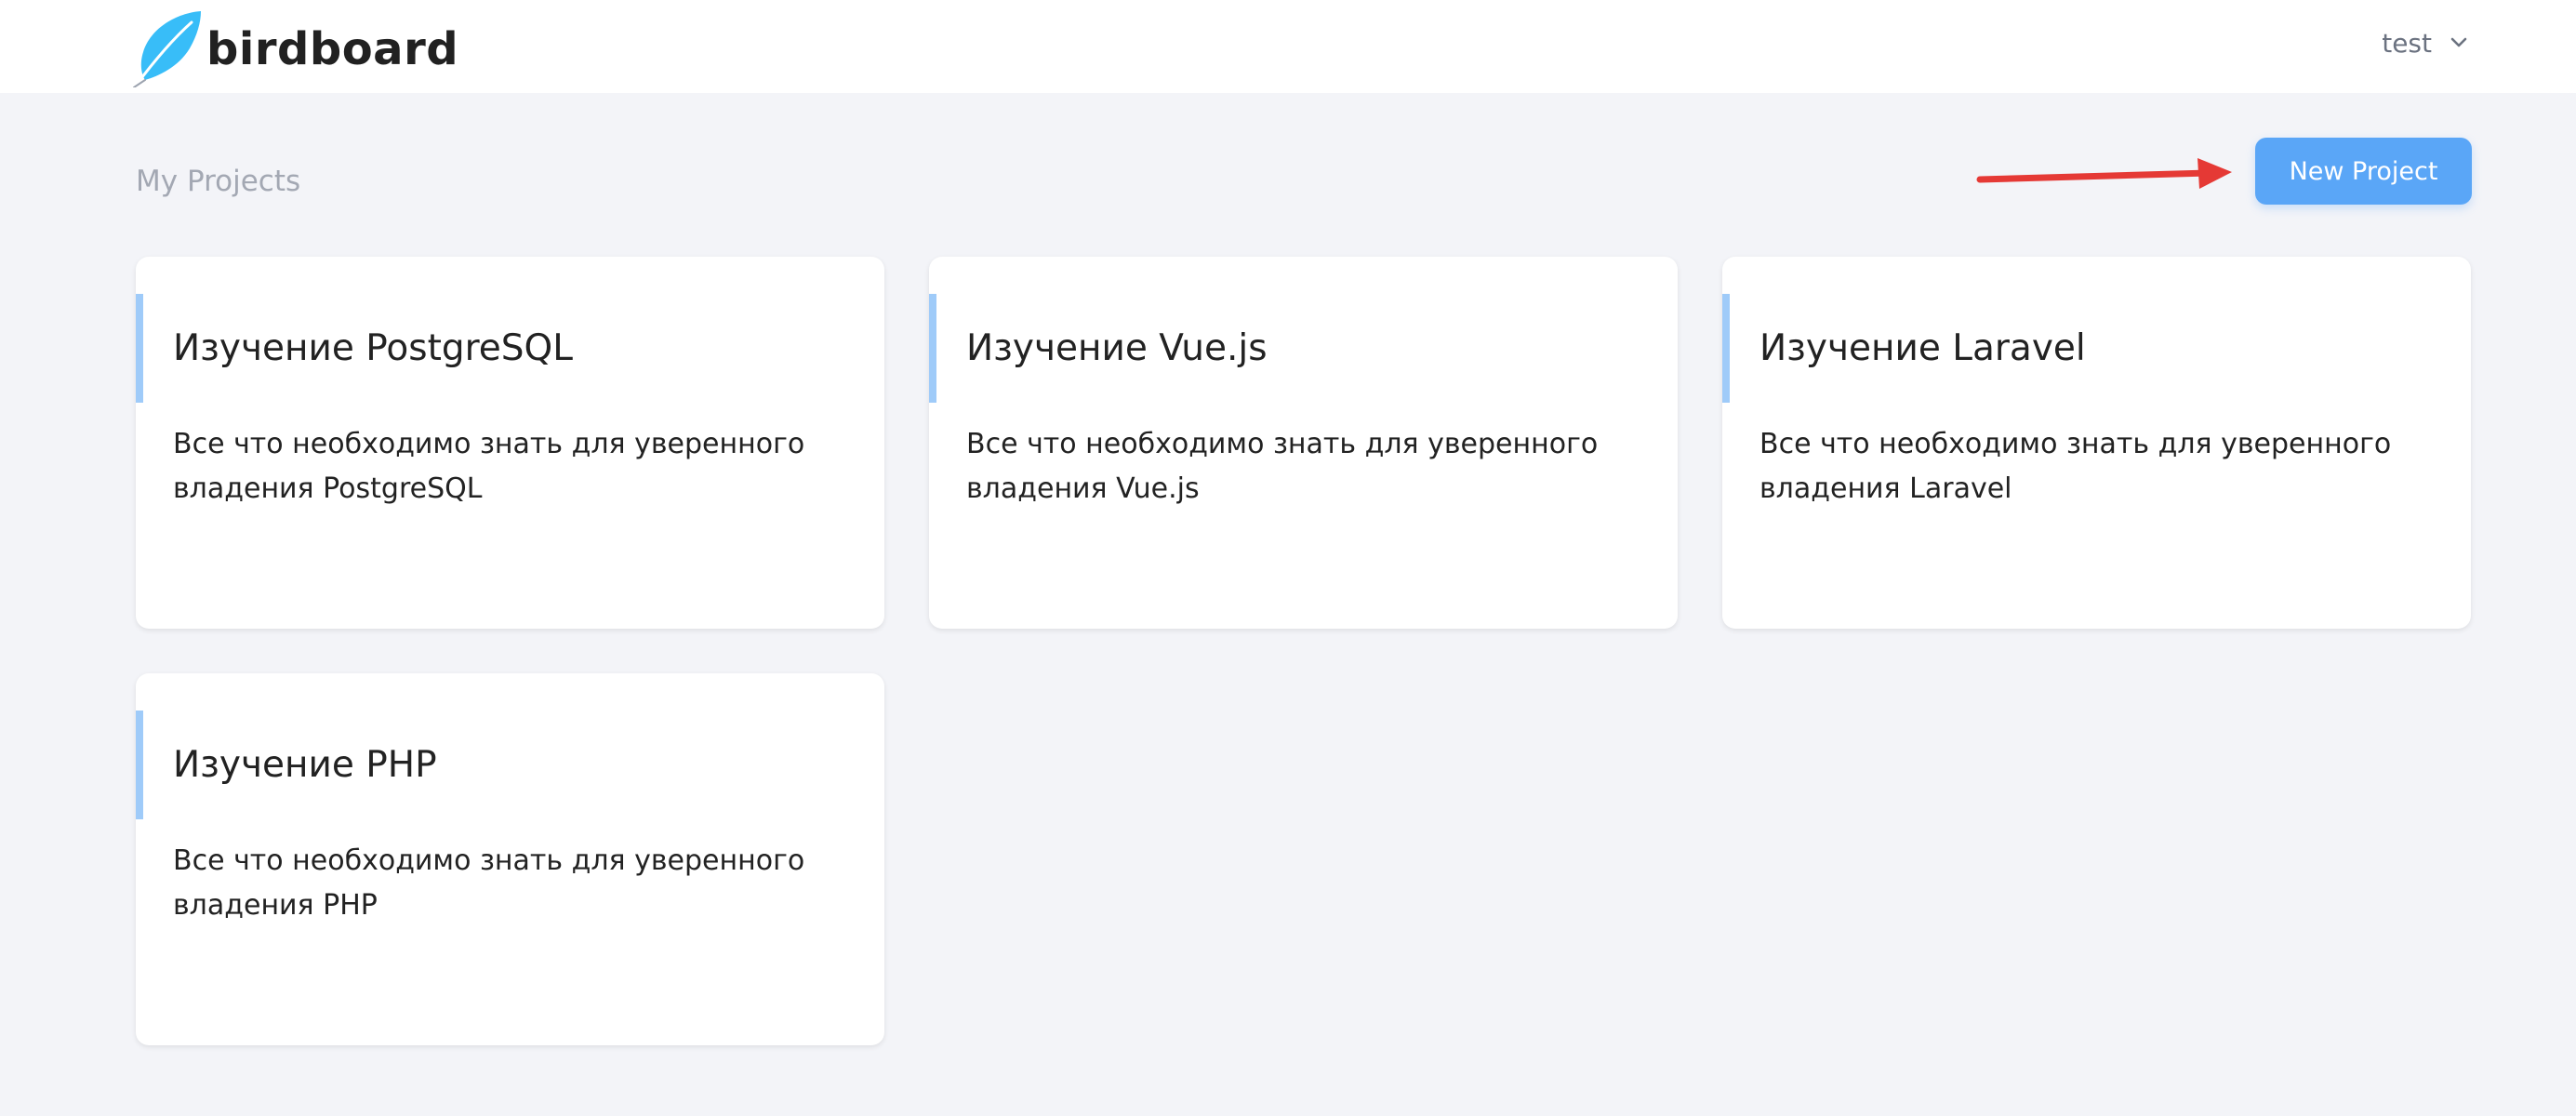 This screenshot has width=2576, height=1116. Describe the element at coordinates (167, 48) in the screenshot. I see `feather-logo-icon` at that location.